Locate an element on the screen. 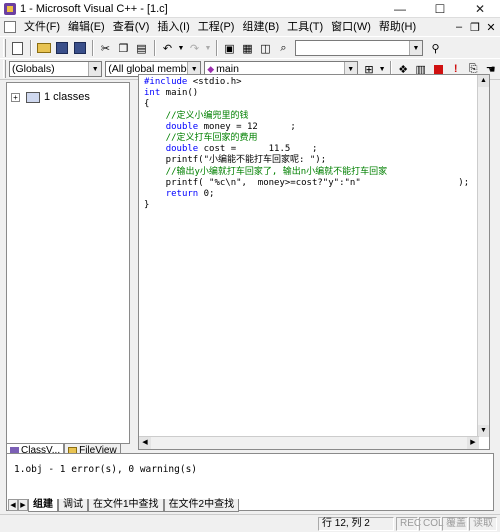 The image size is (500, 532). code-line: double money = 12 ; is located at coordinates (306, 127).